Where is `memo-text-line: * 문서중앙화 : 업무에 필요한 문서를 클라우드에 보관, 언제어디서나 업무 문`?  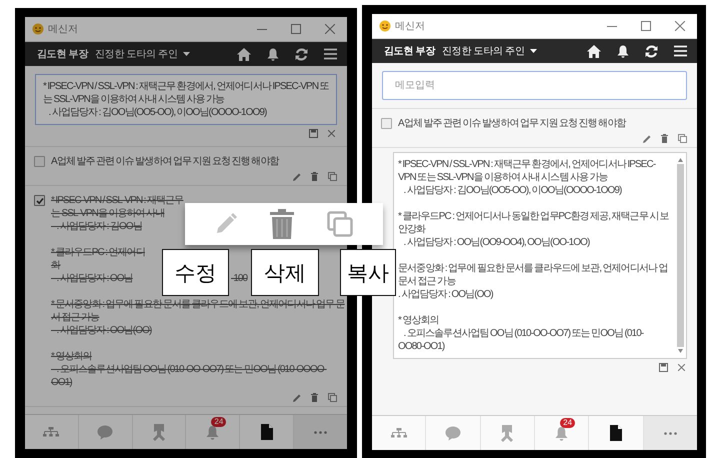
memo-text-line: * 문서중앙화 : 업무에 필요한 문서를 클라우드에 보관, 언제어디서나 업무 문 is located at coordinates (198, 304).